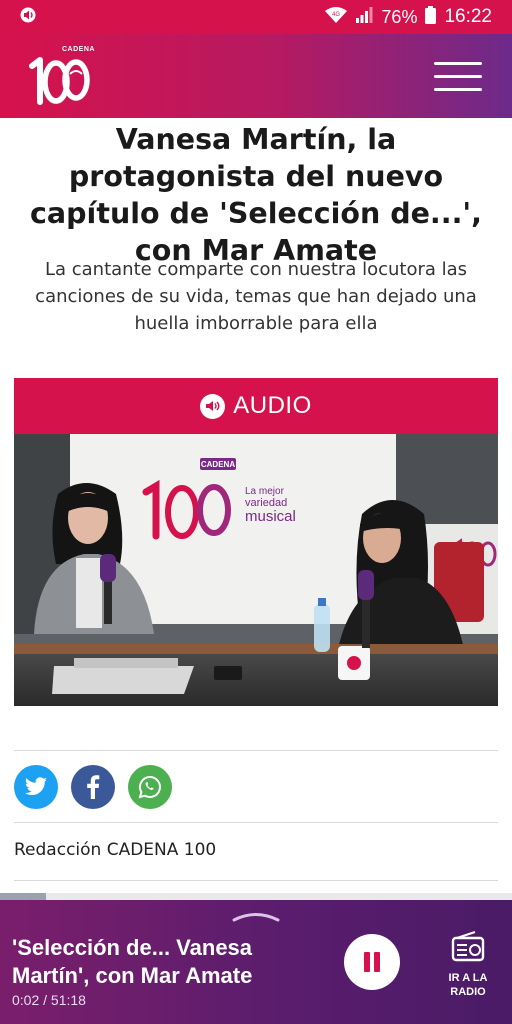 Image resolution: width=512 pixels, height=1024 pixels. What do you see at coordinates (364, 17) in the screenshot?
I see `signal-icon` at bounding box center [364, 17].